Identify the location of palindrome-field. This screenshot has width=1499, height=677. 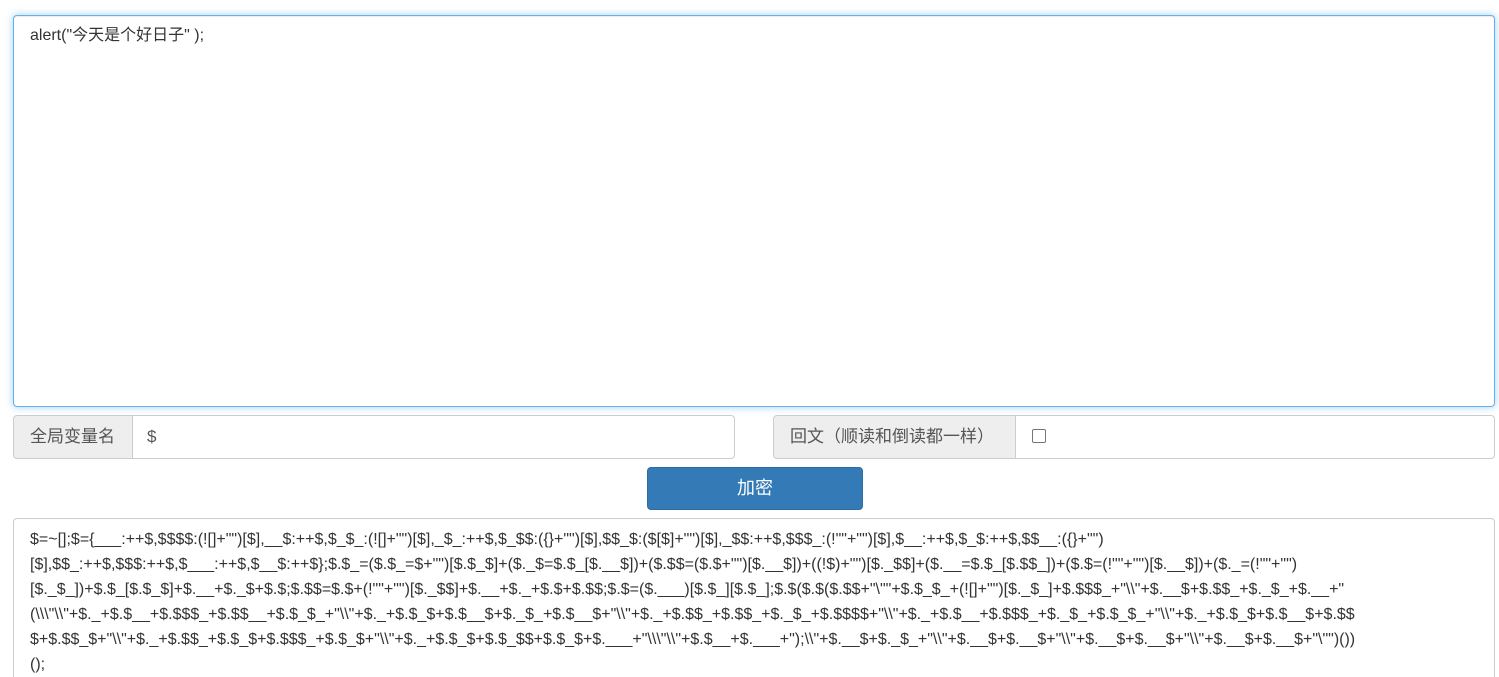
(1255, 437).